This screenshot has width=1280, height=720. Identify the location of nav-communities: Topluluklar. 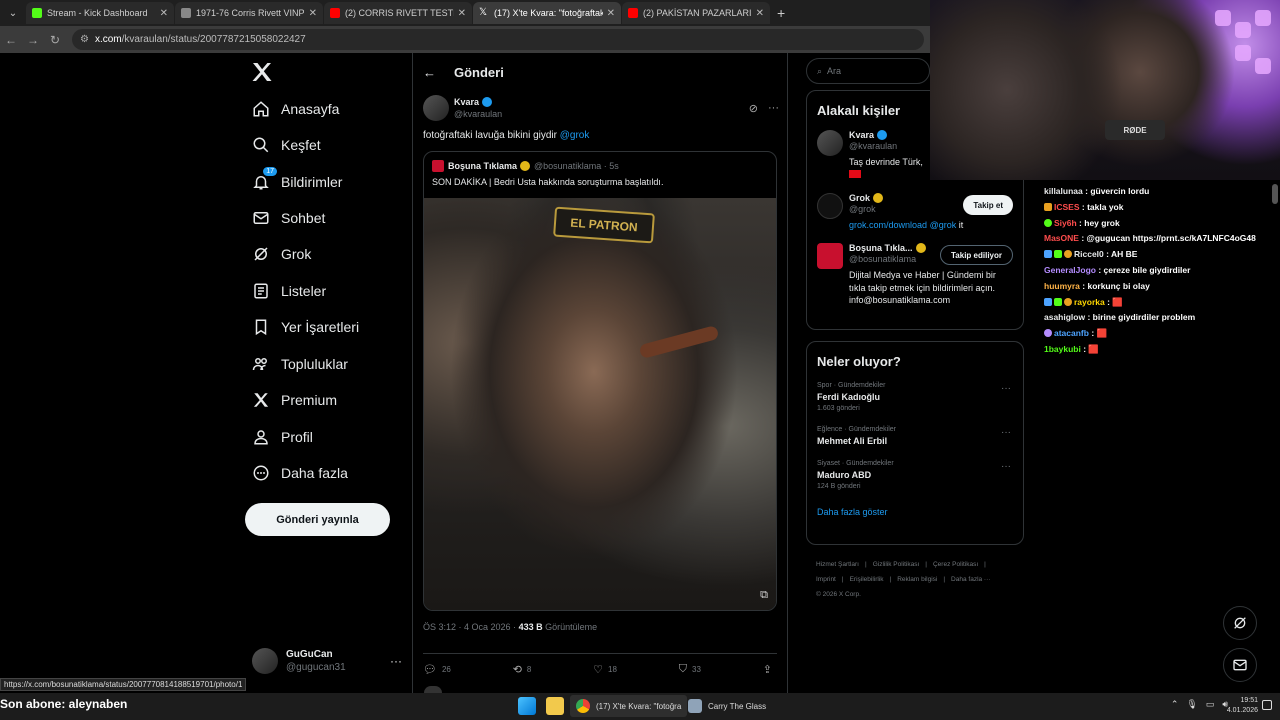
(300, 364).